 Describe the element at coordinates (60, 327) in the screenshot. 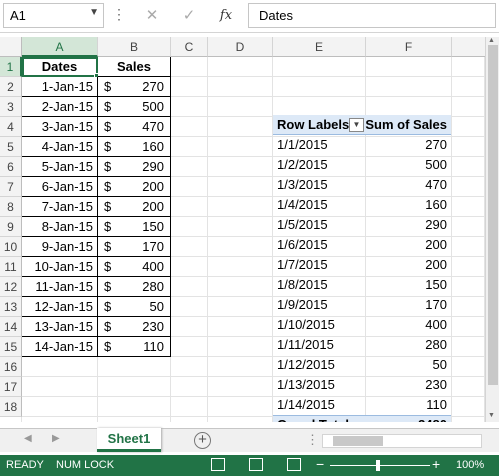

I see `table-date-cell: 13-Jan-15` at that location.